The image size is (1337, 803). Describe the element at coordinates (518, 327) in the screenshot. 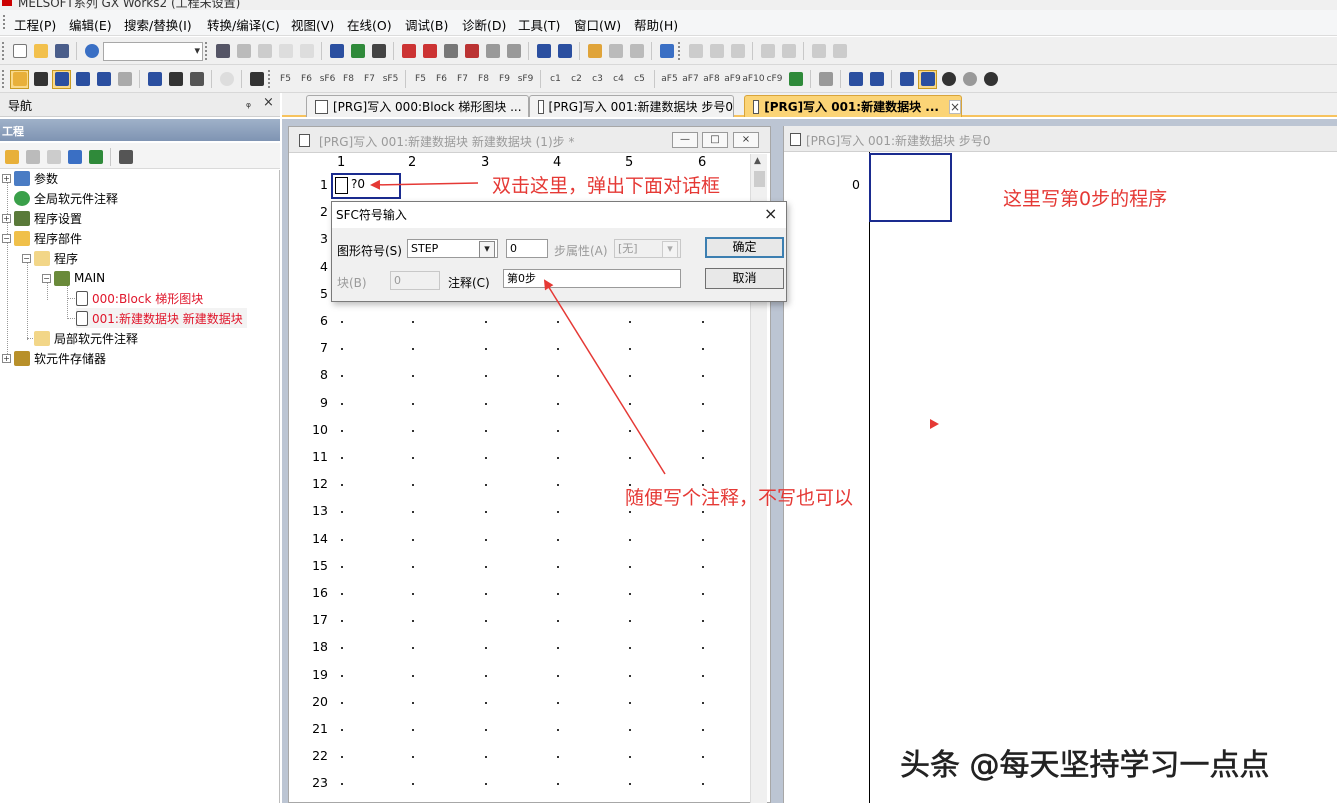

I see `annotation-arrows` at that location.